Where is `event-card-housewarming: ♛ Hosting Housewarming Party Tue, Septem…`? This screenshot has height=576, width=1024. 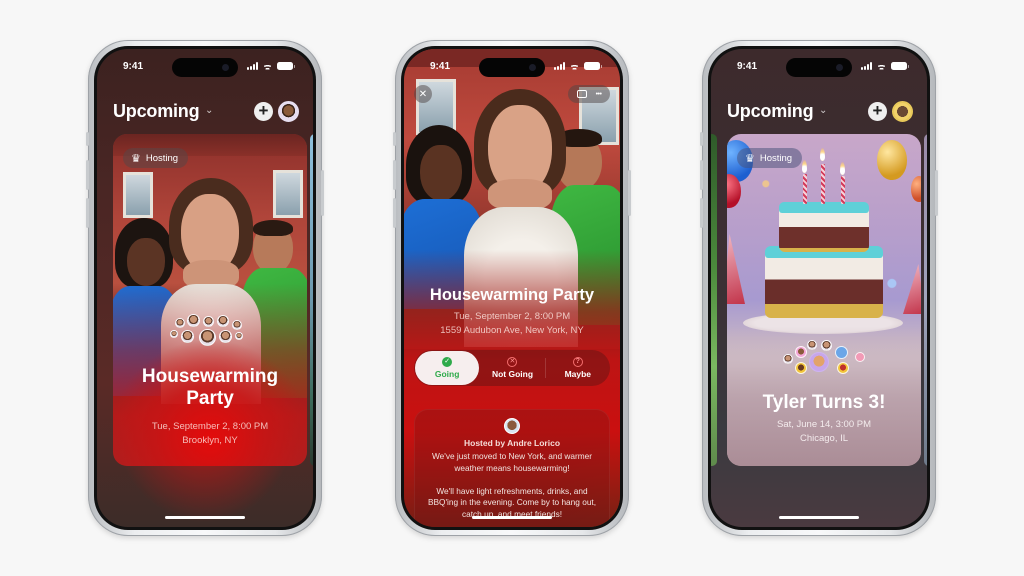
event-card-housewarming: ♛ Hosting Housewarming Party Tue, Septem… is located at coordinates (210, 300).